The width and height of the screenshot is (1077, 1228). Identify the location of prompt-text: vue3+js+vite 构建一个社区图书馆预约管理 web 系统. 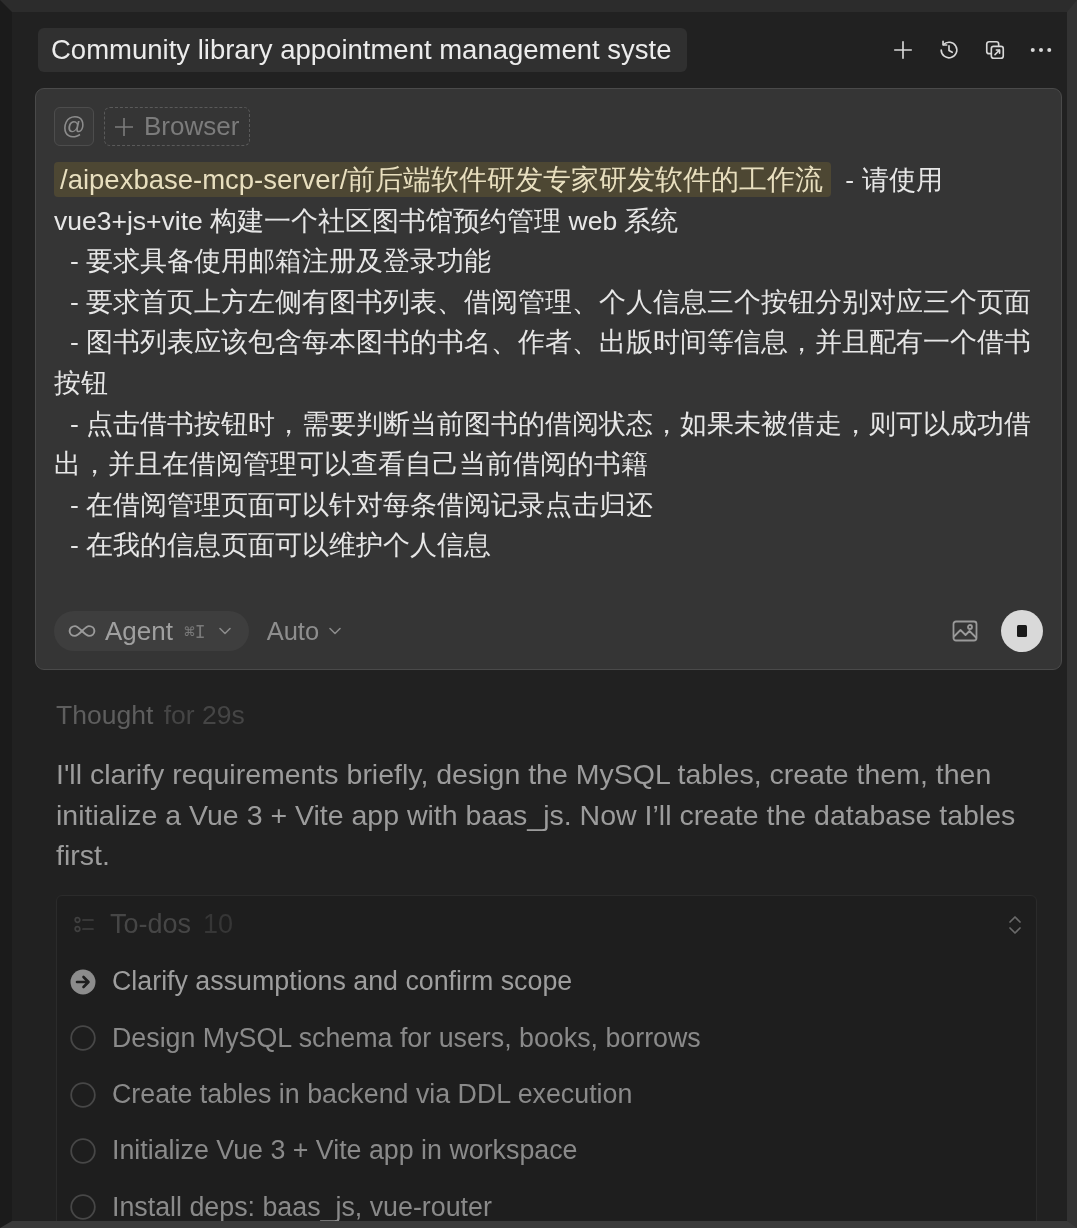
(367, 221).